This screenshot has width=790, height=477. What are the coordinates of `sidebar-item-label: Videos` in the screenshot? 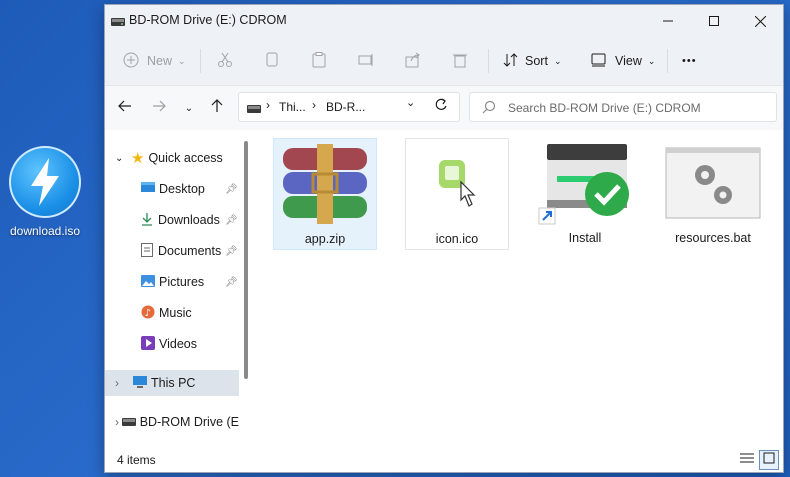 It's located at (178, 344).